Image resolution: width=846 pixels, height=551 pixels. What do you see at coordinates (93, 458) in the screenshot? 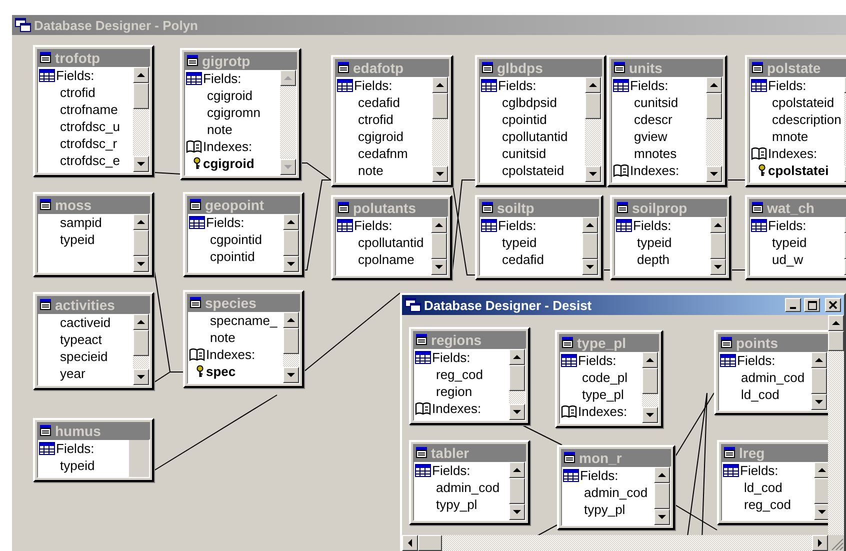
I see `field-list: Fields: typeid` at bounding box center [93, 458].